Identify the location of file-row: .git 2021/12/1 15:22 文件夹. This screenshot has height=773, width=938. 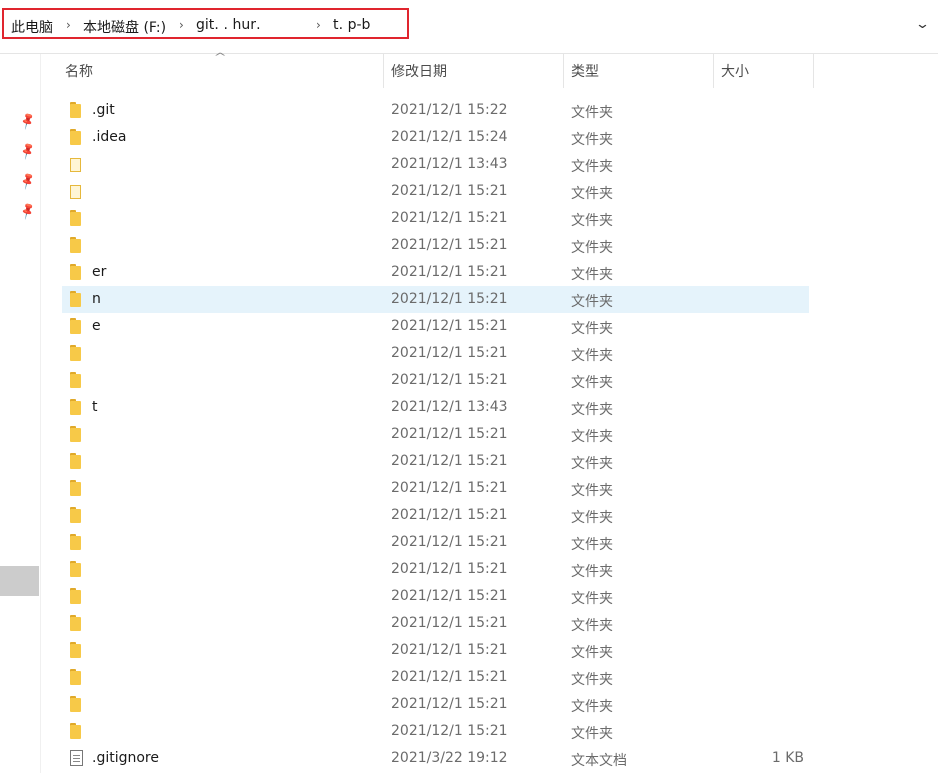
(435, 110).